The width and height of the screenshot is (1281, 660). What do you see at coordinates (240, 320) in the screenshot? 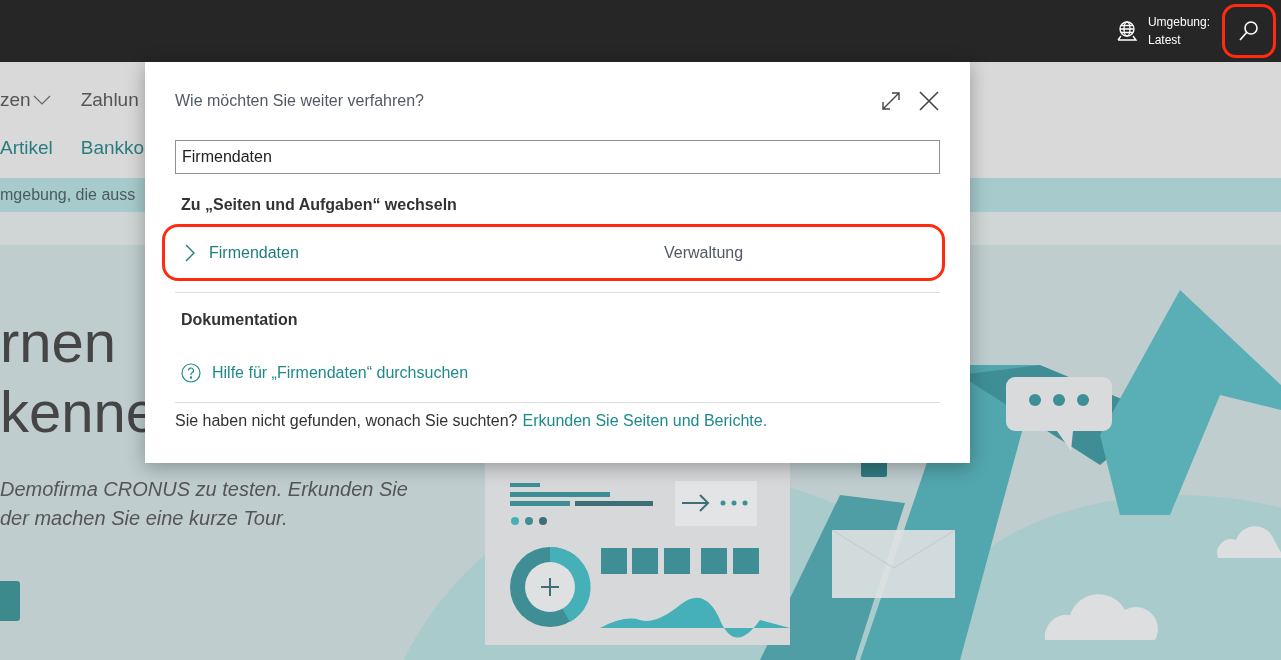
I see `section-heading: Dokumentation` at bounding box center [240, 320].